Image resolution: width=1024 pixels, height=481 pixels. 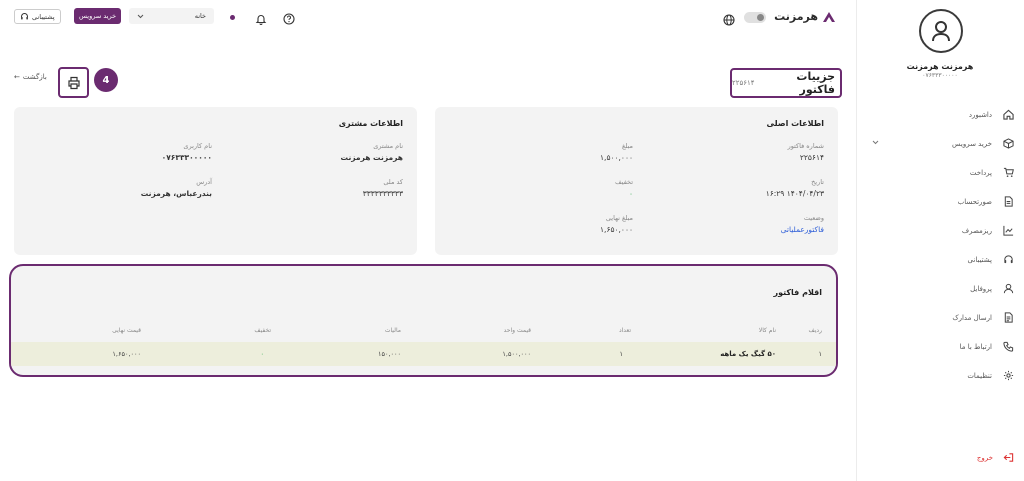 What do you see at coordinates (940, 66) in the screenshot?
I see `user-name: هرمزنت هرمزنت` at bounding box center [940, 66].